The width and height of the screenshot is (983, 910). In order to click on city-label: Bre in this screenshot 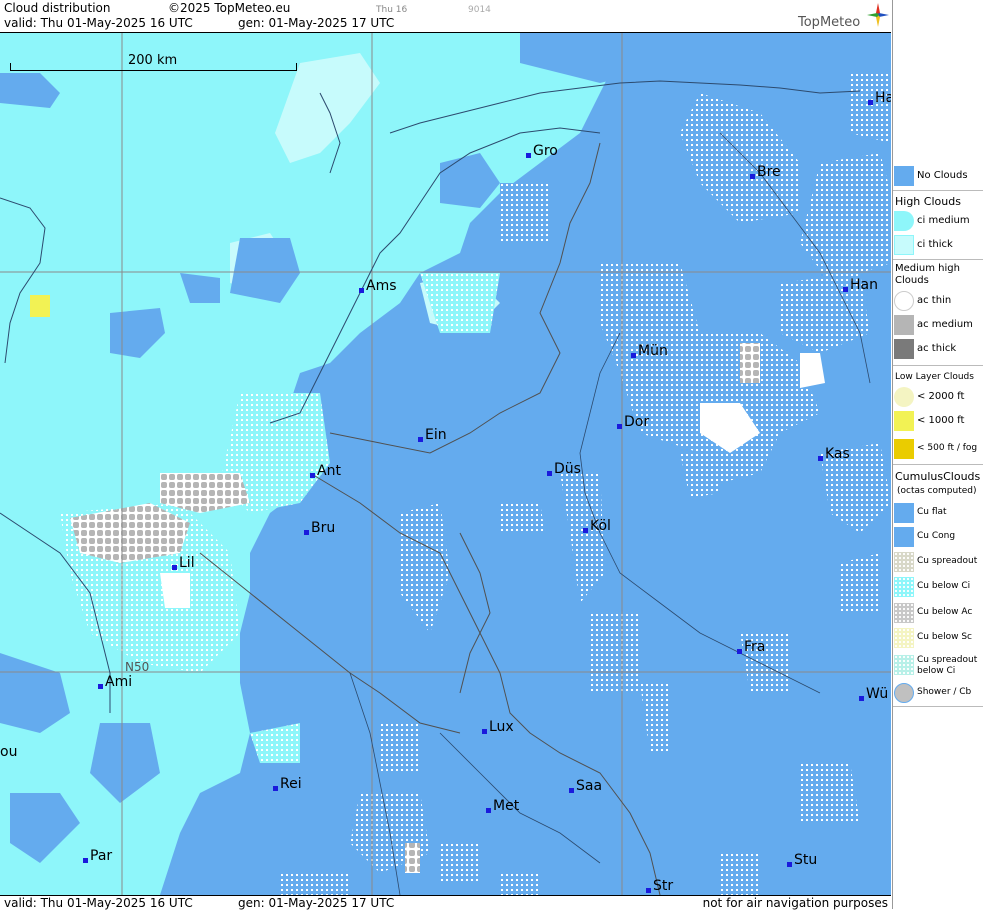, I will do `click(765, 172)`.